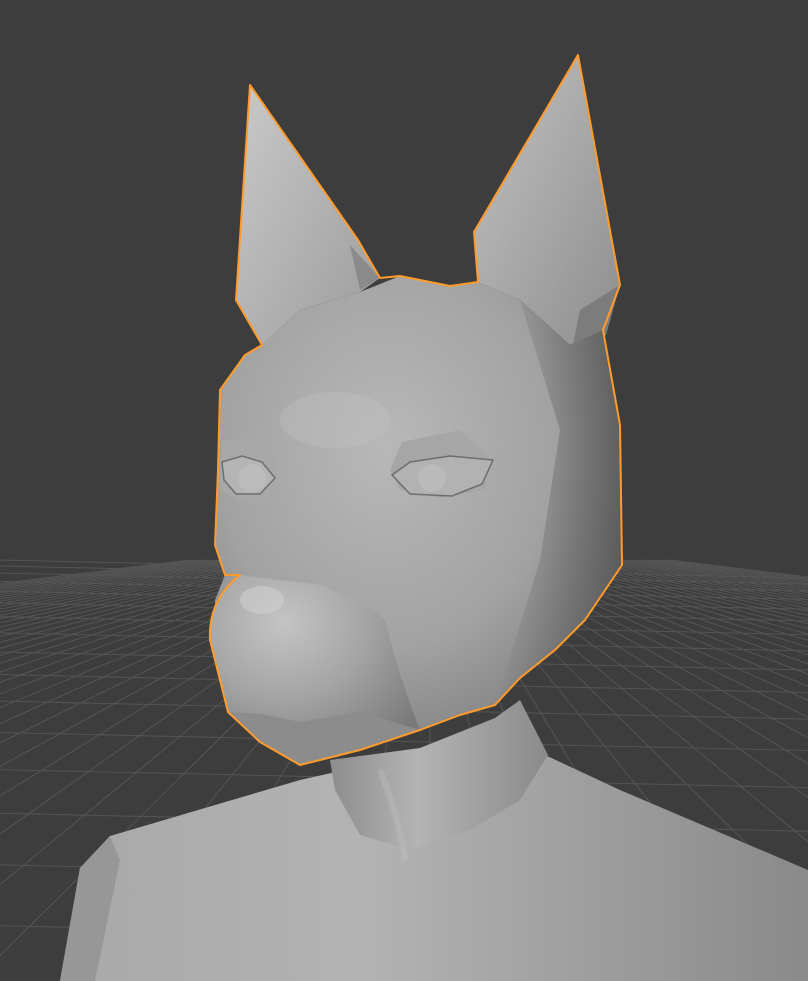  I want to click on forehead-highlight, so click(335, 420).